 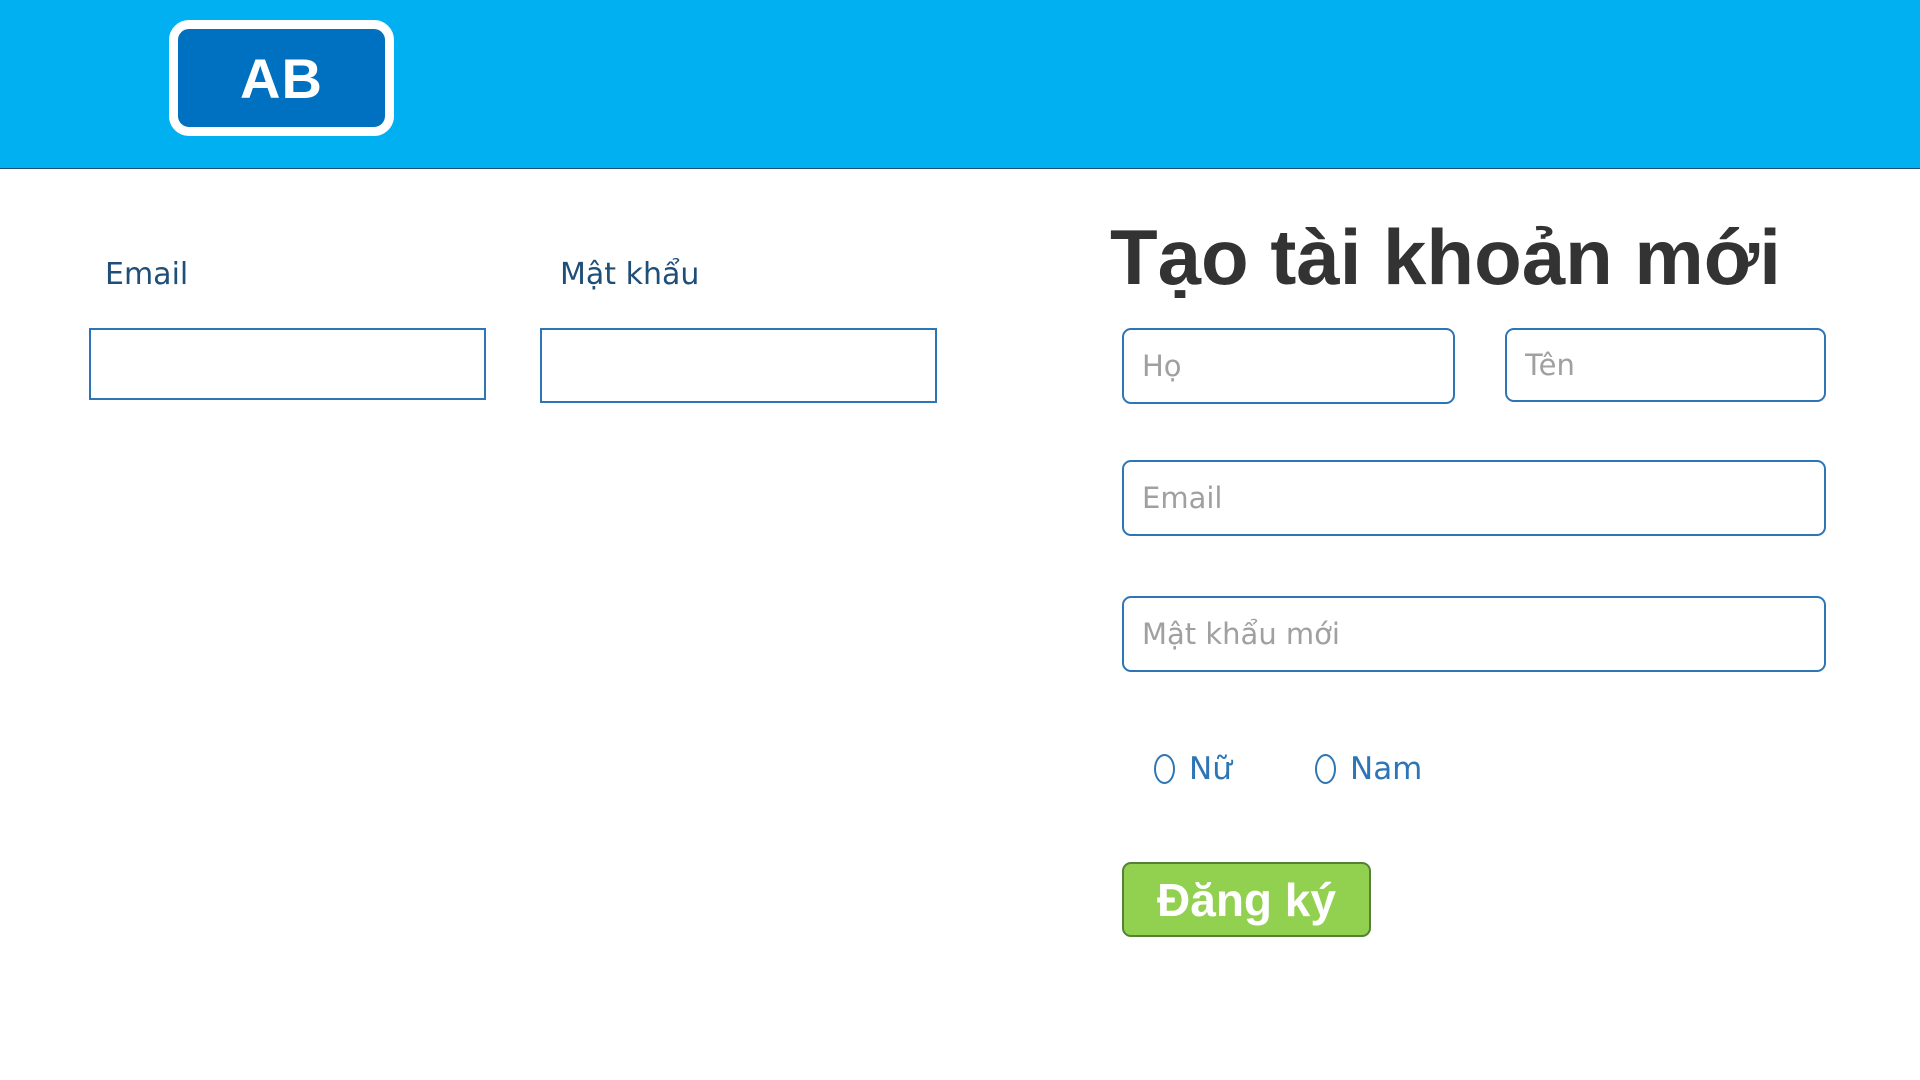 What do you see at coordinates (630, 274) in the screenshot?
I see `login-password-label: Mật khẩu` at bounding box center [630, 274].